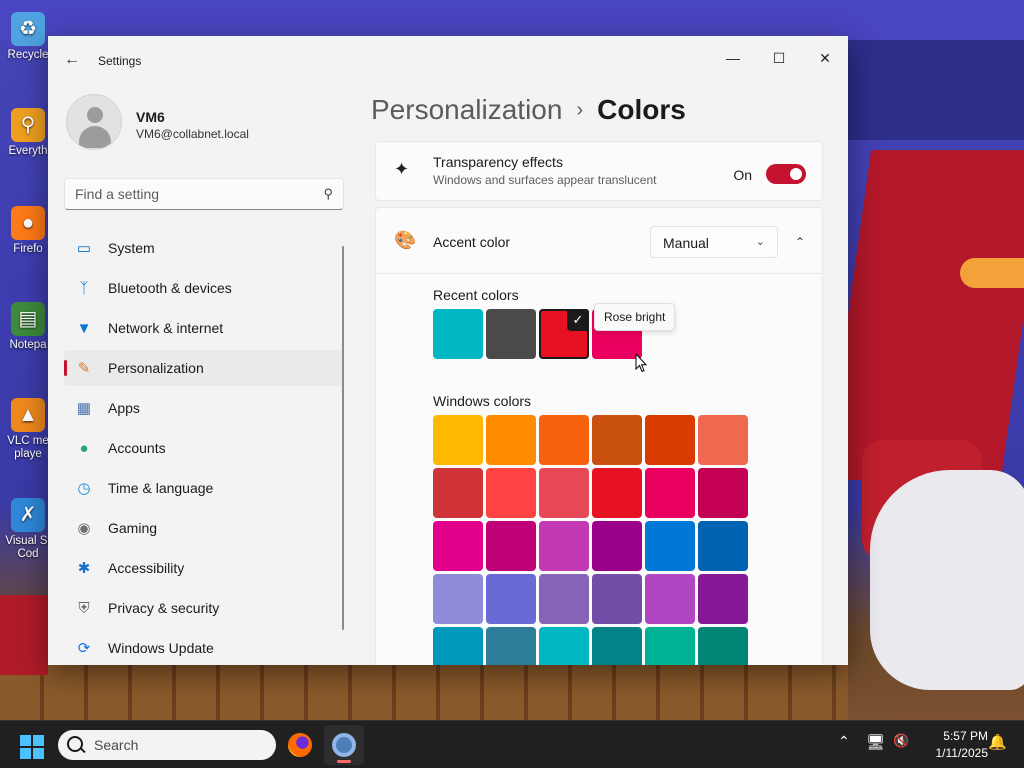 This screenshot has width=1024, height=768. I want to click on user-name: VM6, so click(150, 117).